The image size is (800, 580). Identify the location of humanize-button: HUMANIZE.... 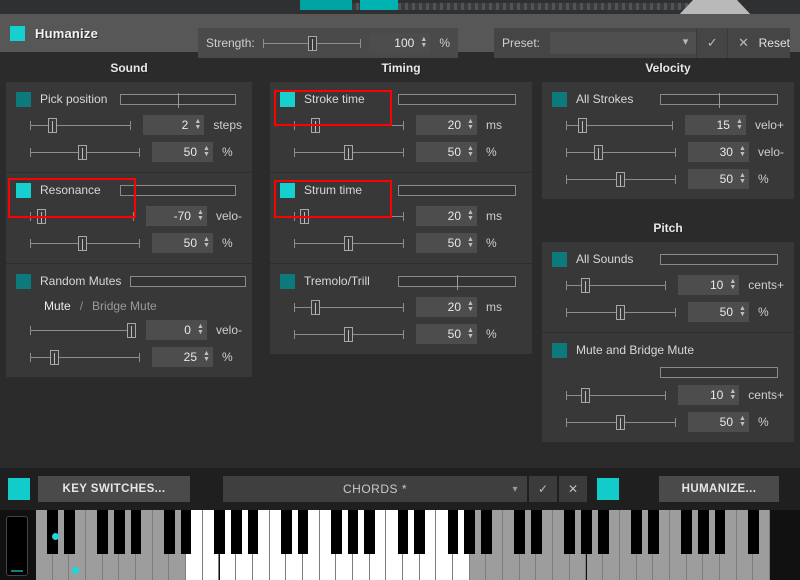
(719, 489).